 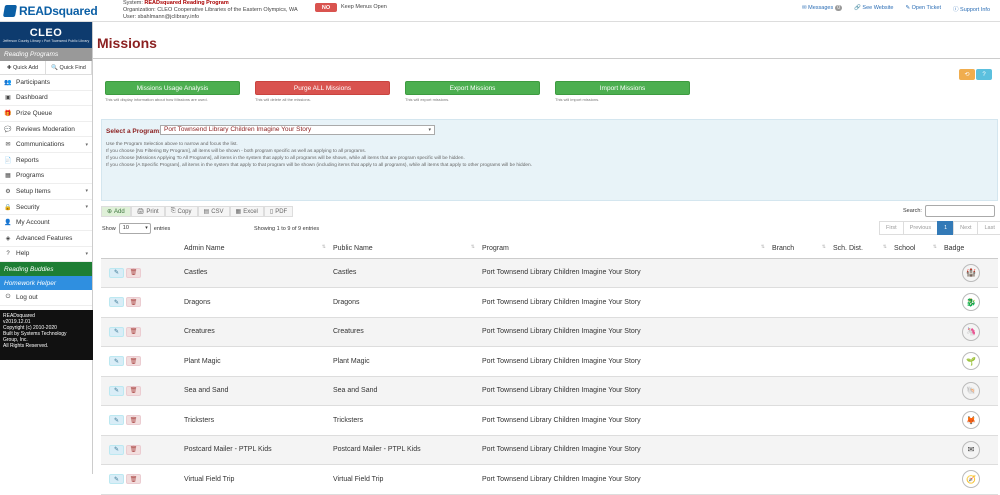 I want to click on support-info-link: ⓘ Support Info, so click(x=971, y=9).